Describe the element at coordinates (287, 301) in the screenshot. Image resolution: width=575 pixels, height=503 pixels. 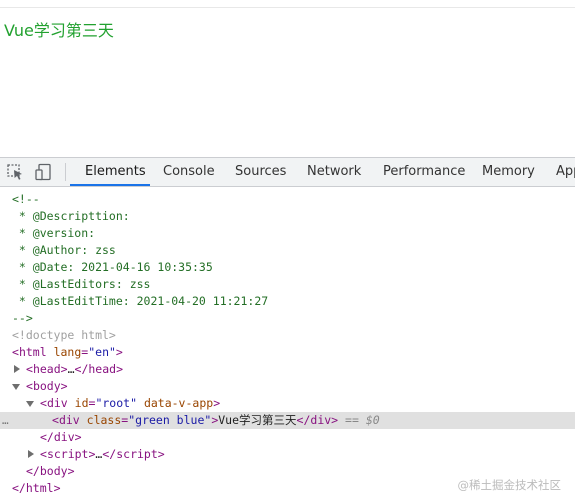
I see `comment-line: * @LastEditTime: 2021-04-20 11:21:27` at that location.